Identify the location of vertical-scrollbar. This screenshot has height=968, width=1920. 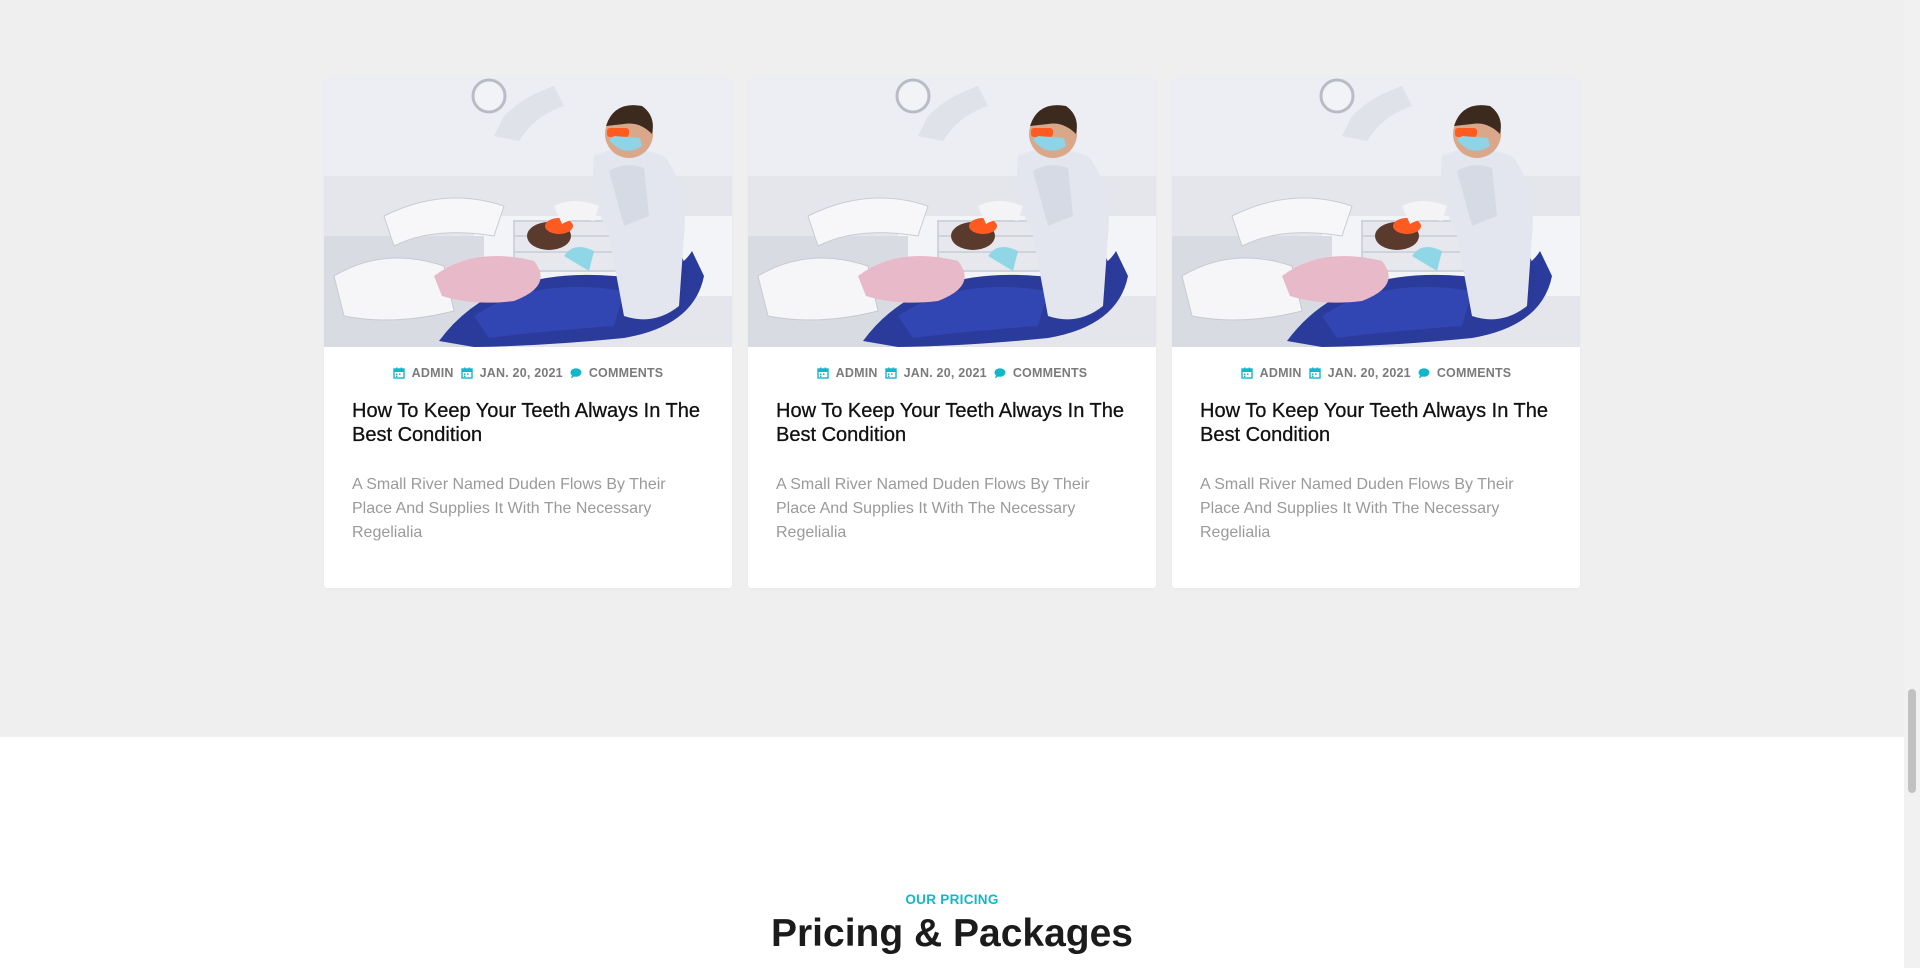
(1912, 484).